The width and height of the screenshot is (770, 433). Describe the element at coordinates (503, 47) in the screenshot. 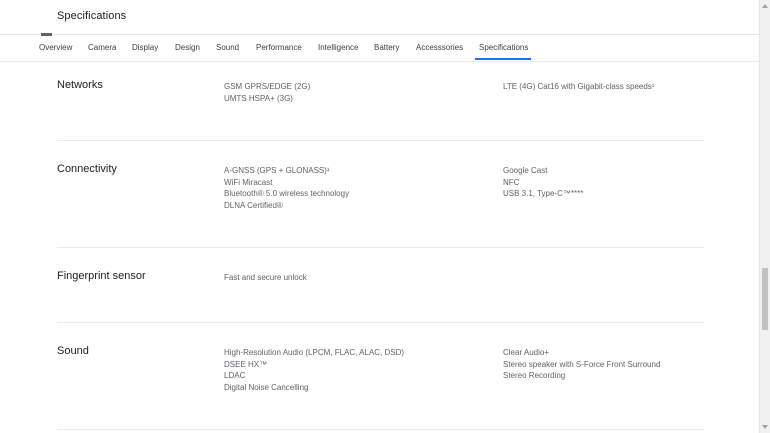

I see `tab-specifications: Specifications` at that location.